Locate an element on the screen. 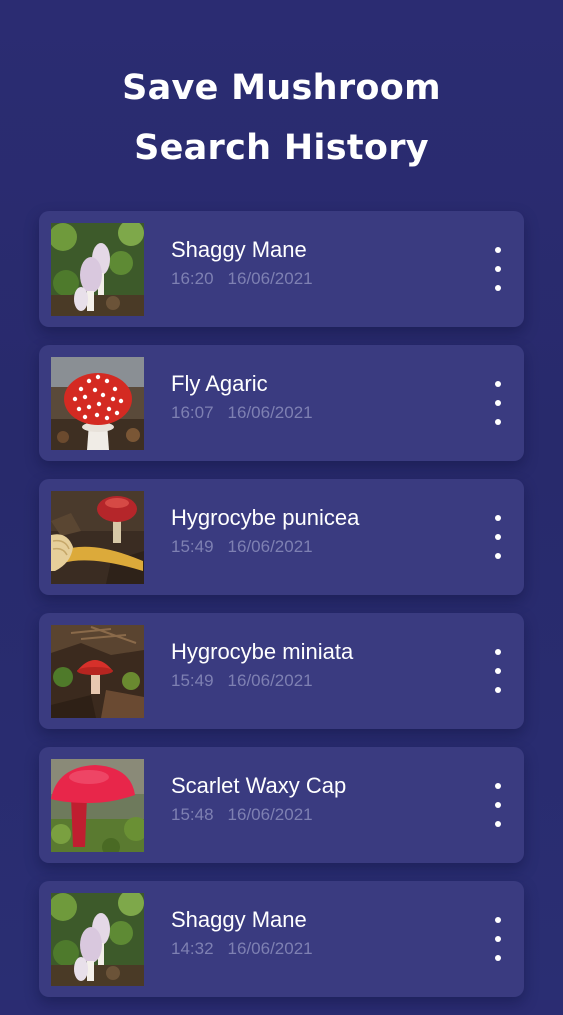 Image resolution: width=563 pixels, height=1015 pixels. history-item: Fly Agaric 16:07 16/06/2021 is located at coordinates (281, 403).